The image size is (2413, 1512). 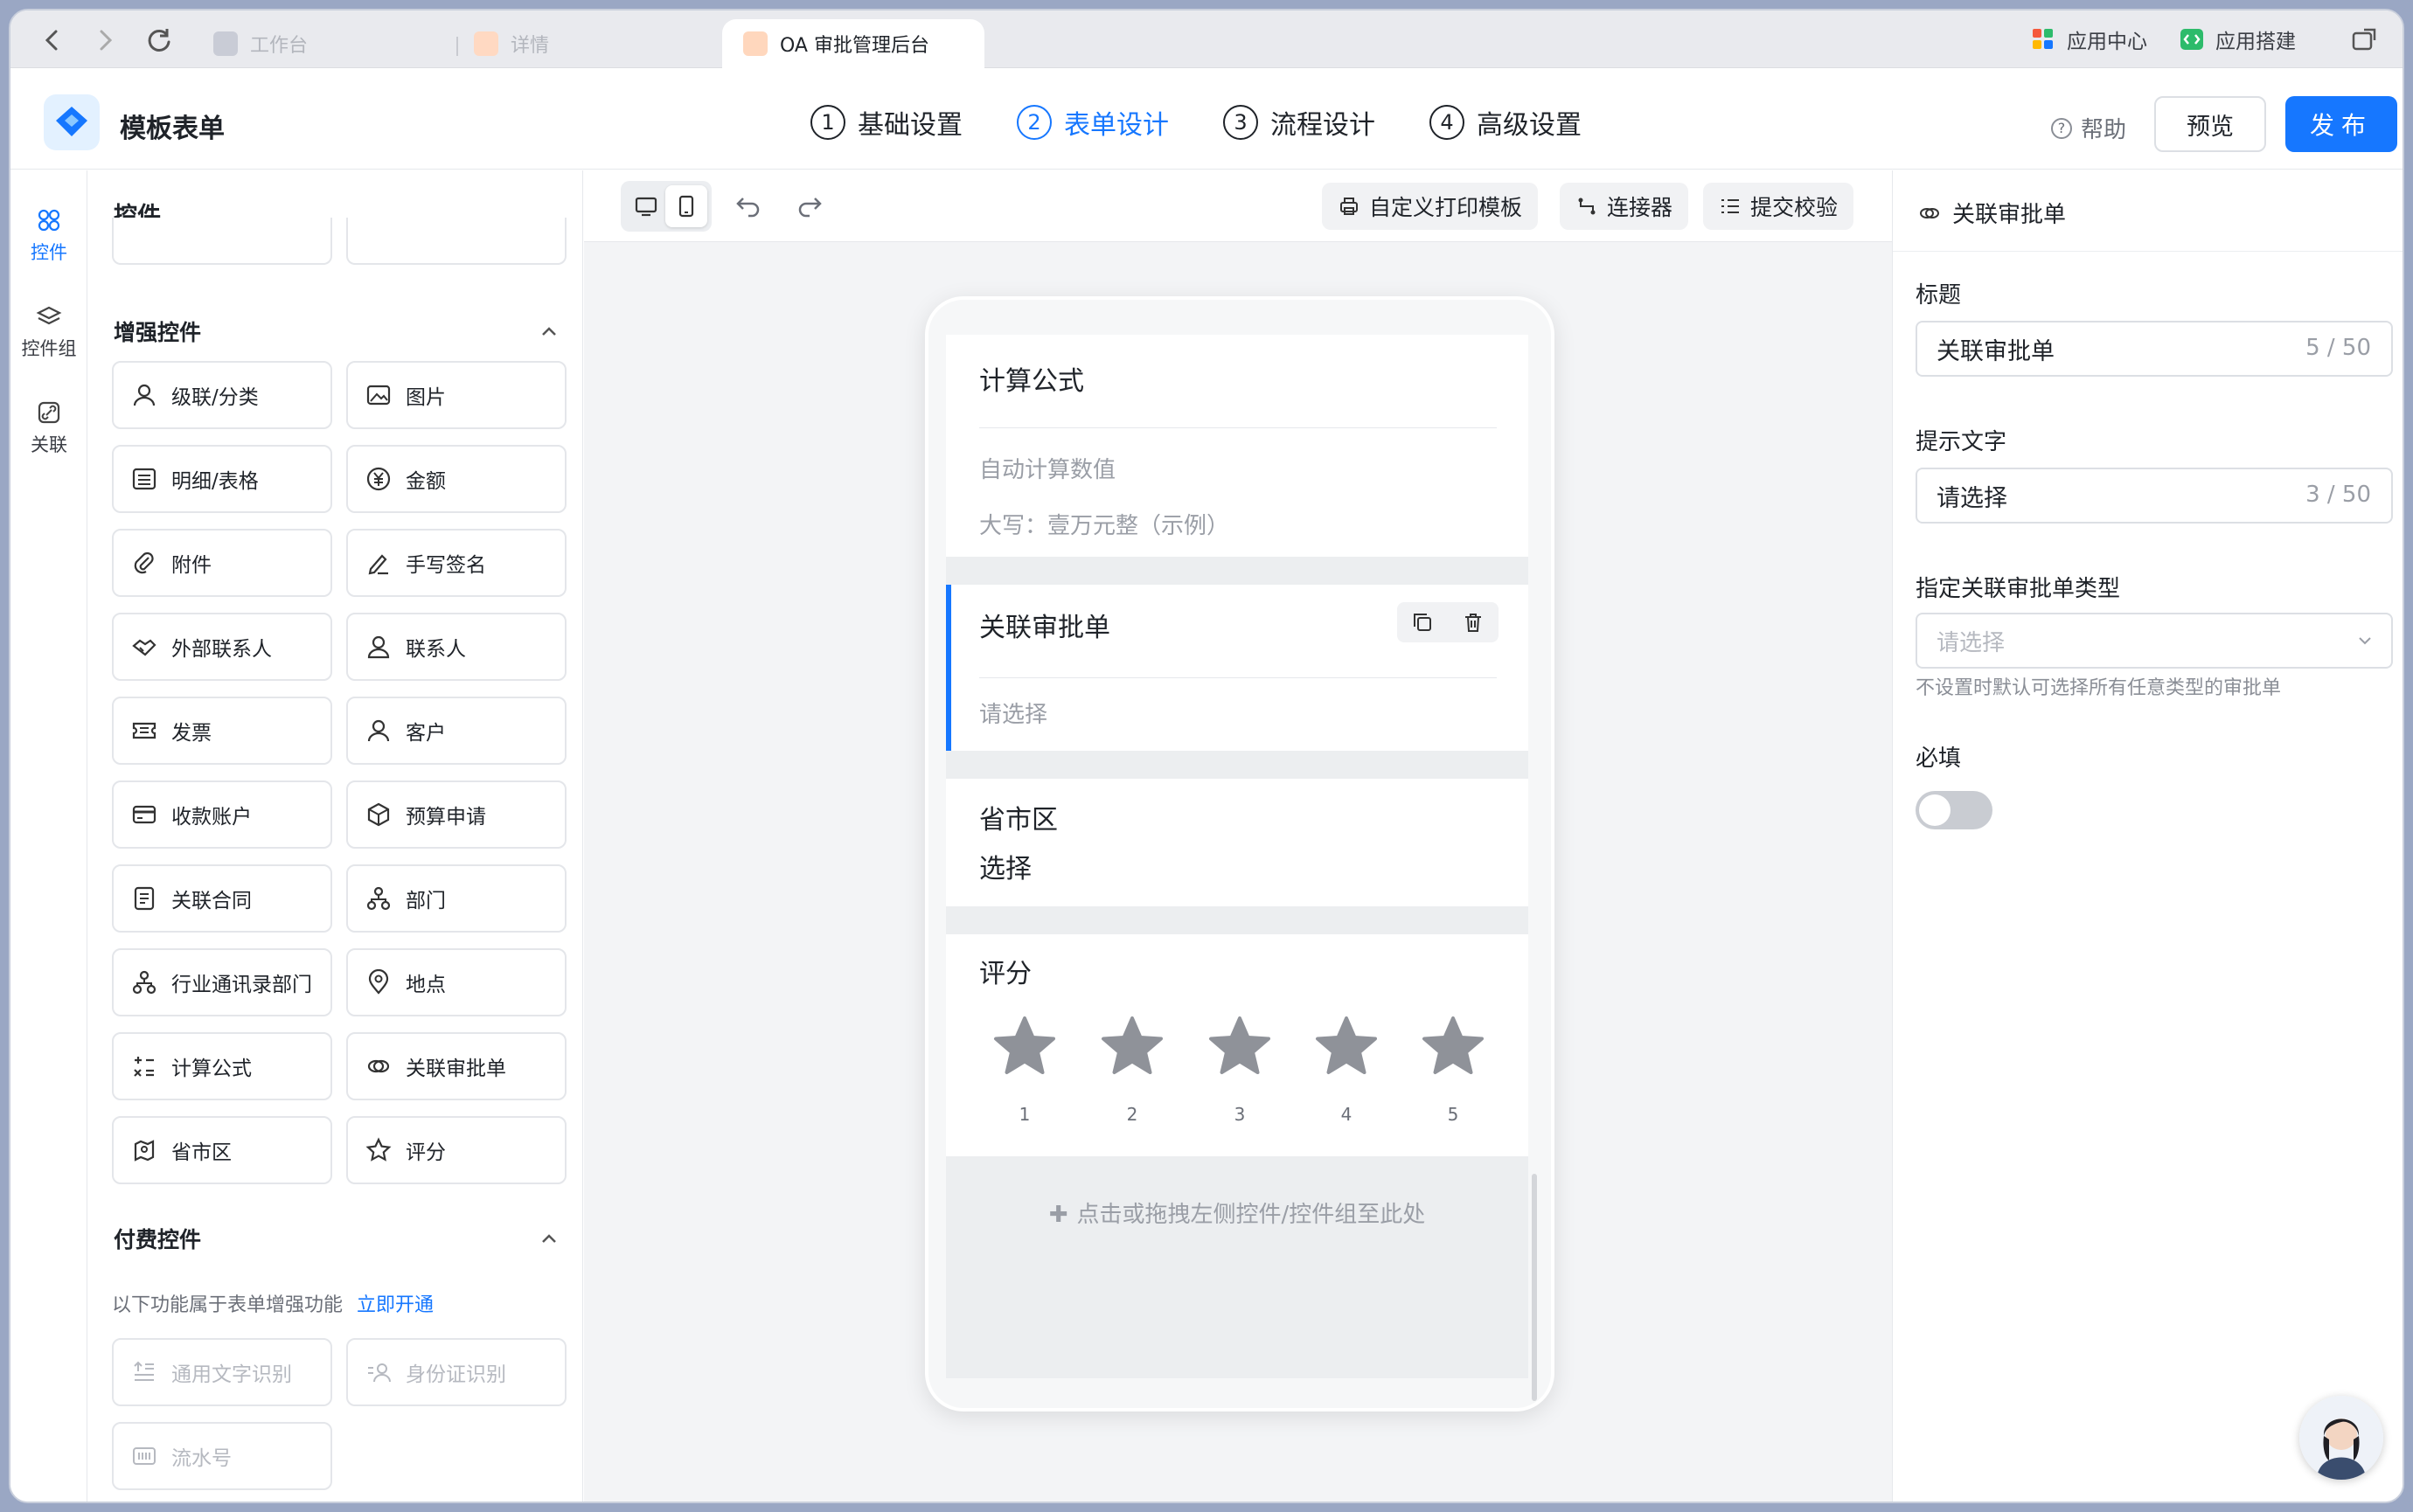 I want to click on control-department: 部门, so click(x=456, y=898).